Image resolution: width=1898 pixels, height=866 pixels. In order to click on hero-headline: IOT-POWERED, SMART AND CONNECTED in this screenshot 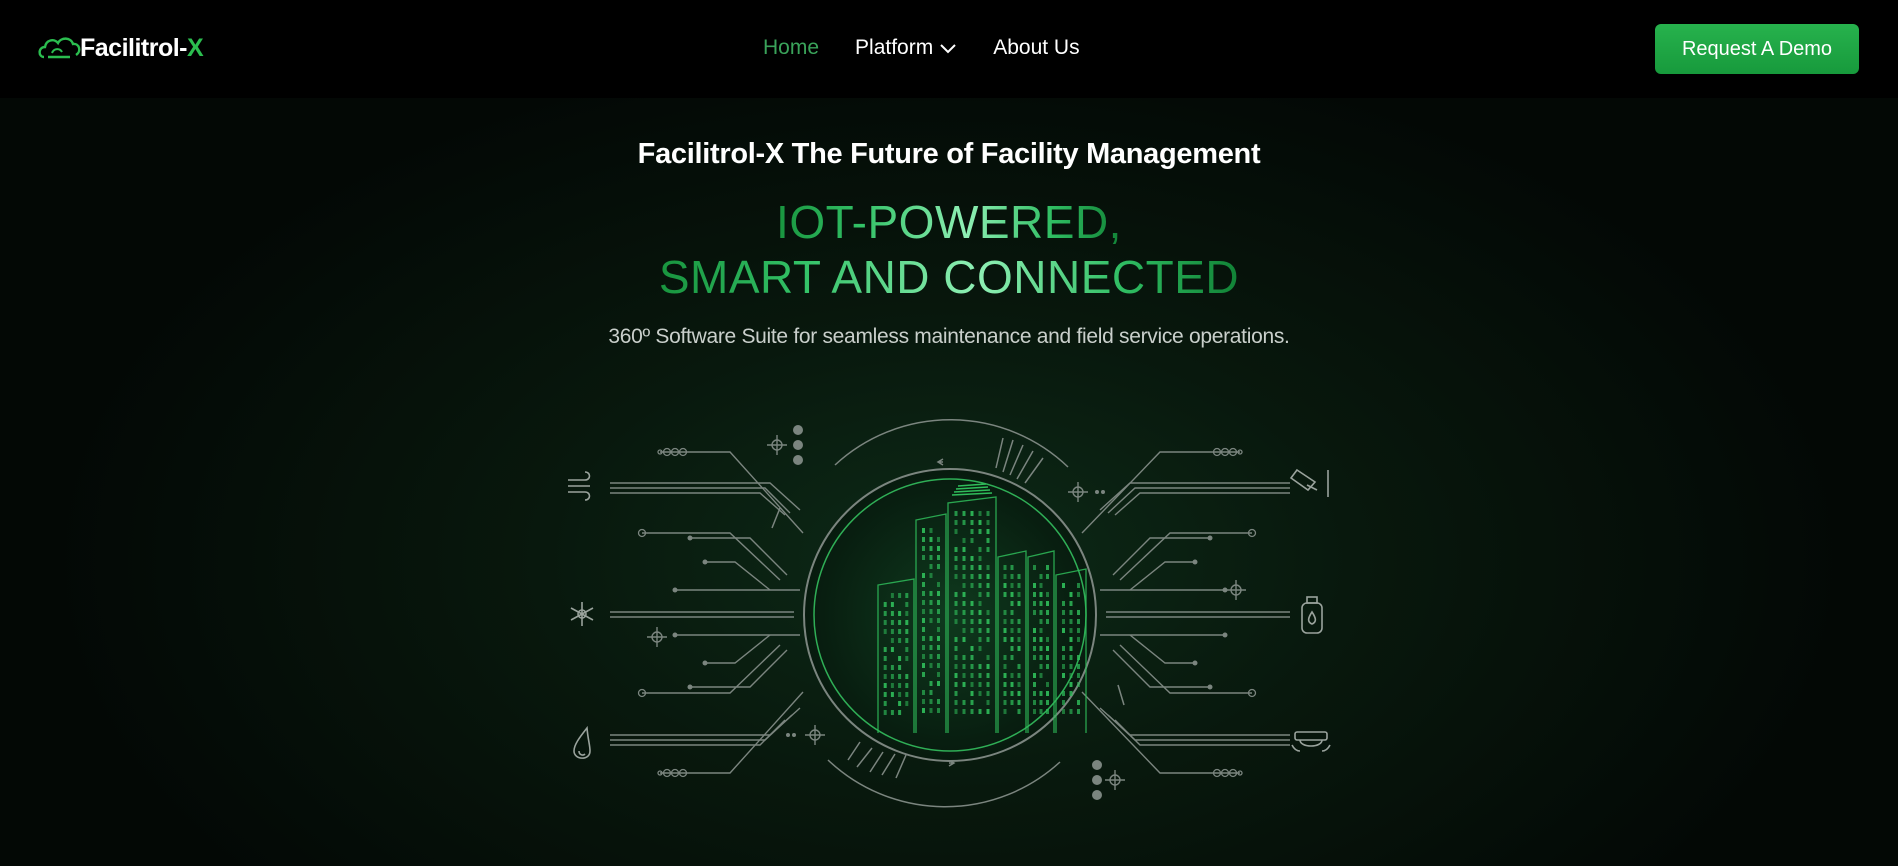, I will do `click(949, 250)`.